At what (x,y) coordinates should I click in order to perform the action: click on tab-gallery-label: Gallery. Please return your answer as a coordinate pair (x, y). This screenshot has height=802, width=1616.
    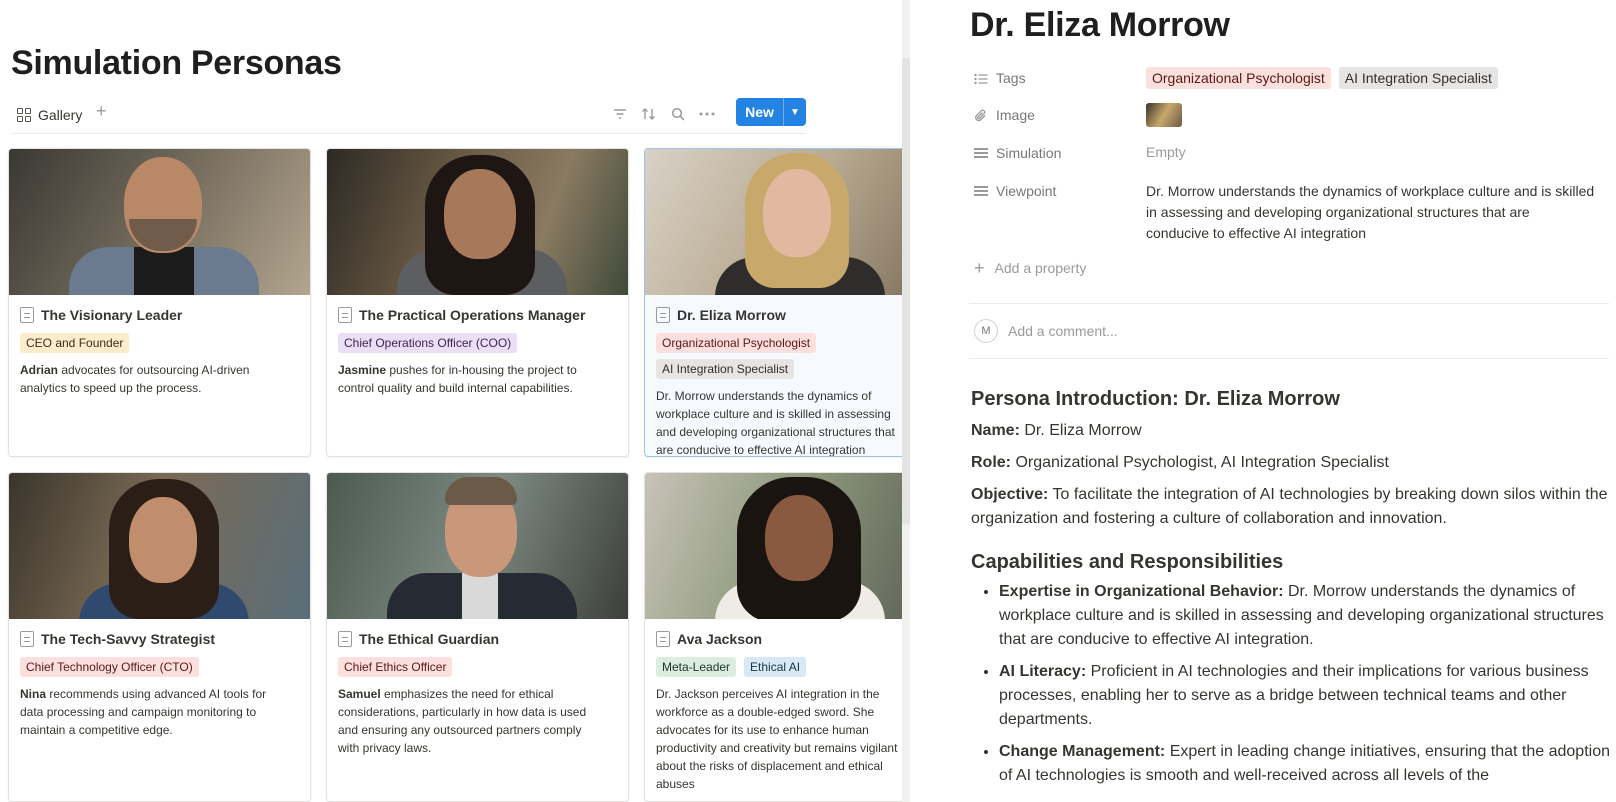
    Looking at the image, I should click on (60, 115).